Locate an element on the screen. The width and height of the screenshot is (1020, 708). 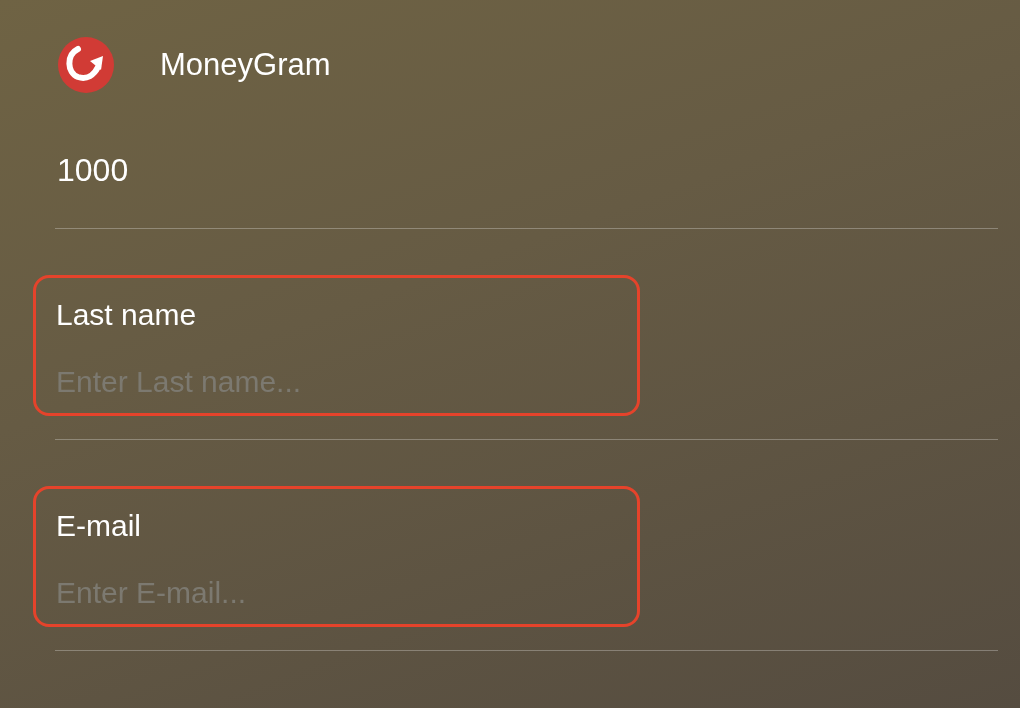
field-label: E-mail is located at coordinates (98, 526).